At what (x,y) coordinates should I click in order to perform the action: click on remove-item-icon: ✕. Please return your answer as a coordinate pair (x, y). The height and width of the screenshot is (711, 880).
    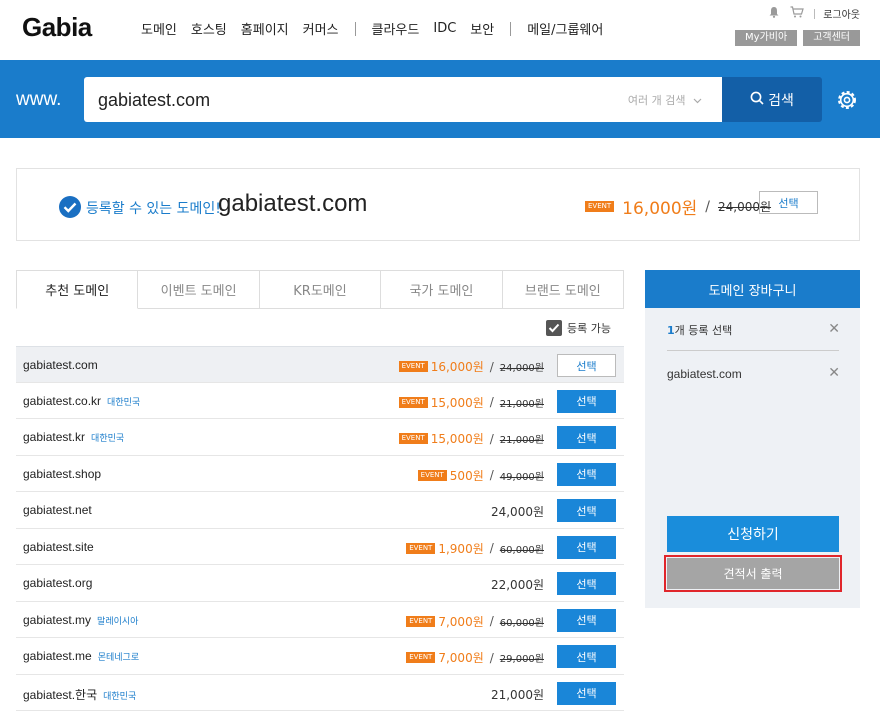
    Looking at the image, I should click on (834, 373).